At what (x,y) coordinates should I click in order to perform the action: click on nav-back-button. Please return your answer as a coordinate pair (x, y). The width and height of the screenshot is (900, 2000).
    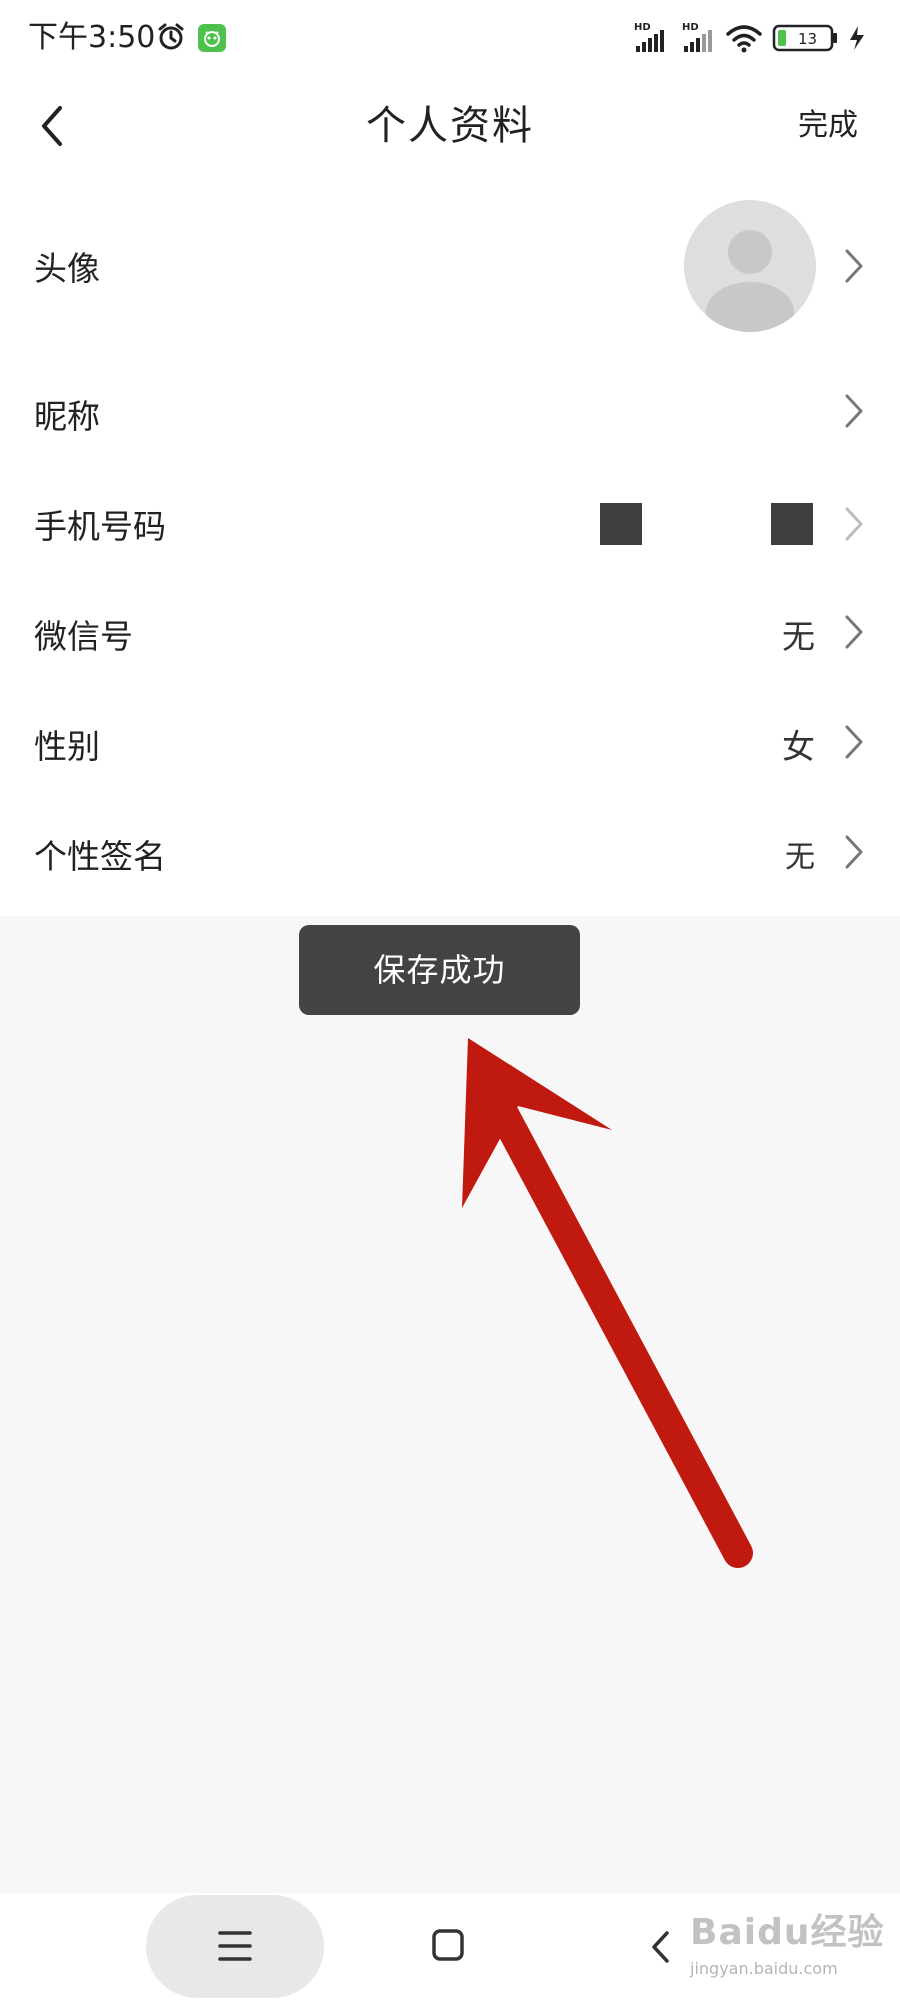
    Looking at the image, I should click on (660, 1947).